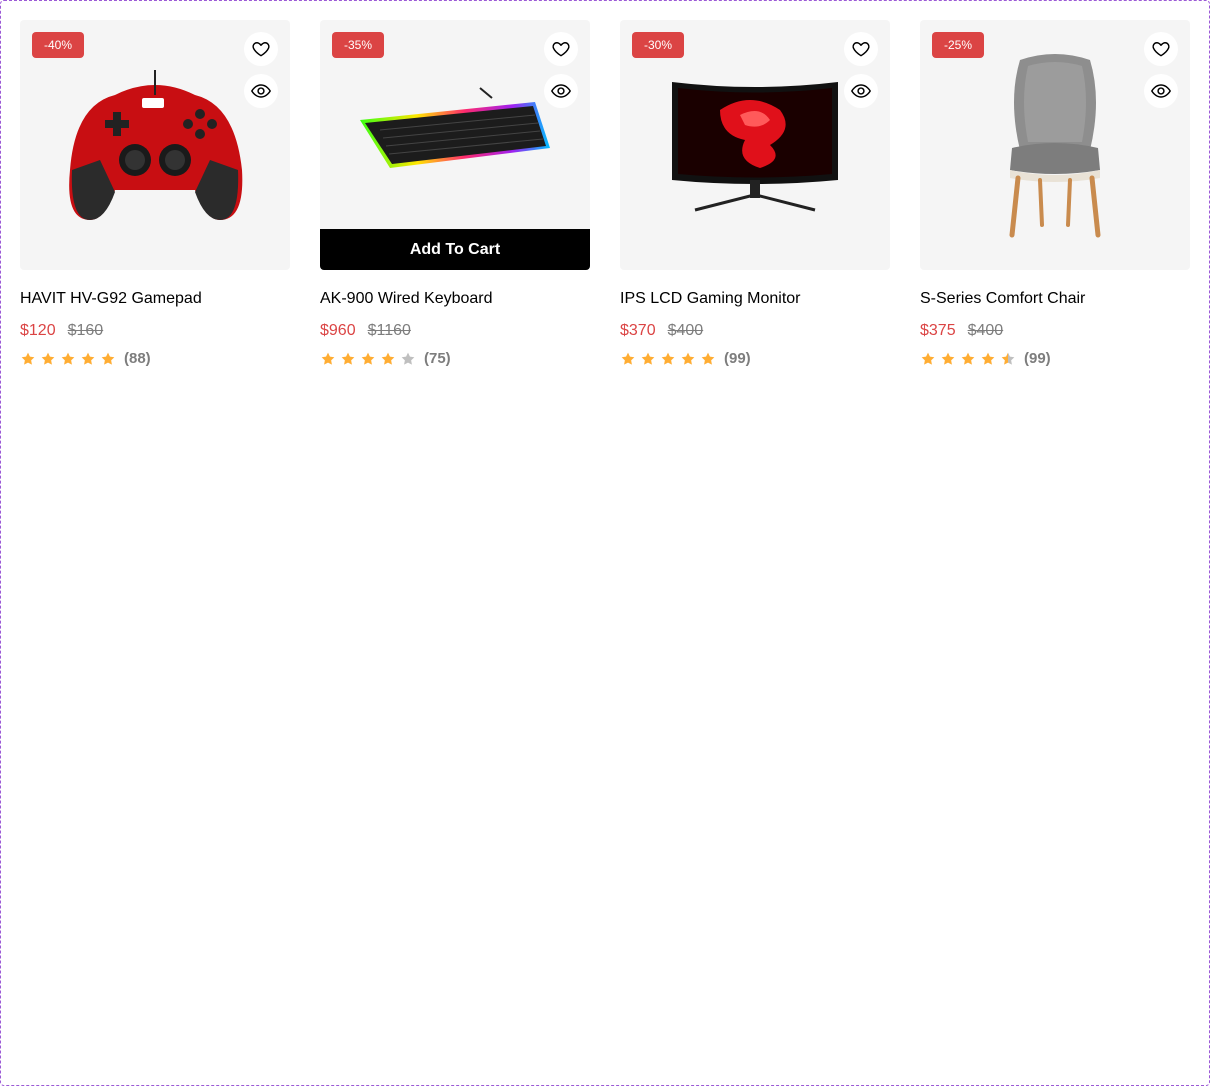 This screenshot has width=1210, height=1086. What do you see at coordinates (455, 249) in the screenshot?
I see `add-to-cart-button: Add To Cart` at bounding box center [455, 249].